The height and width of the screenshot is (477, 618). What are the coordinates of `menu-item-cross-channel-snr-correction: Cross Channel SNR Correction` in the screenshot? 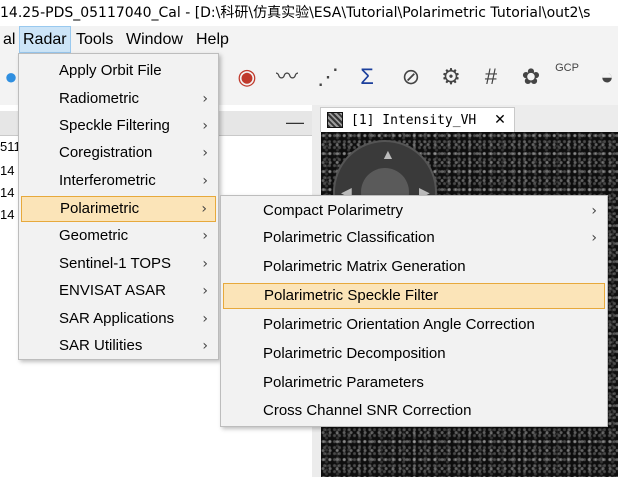 It's located at (414, 411).